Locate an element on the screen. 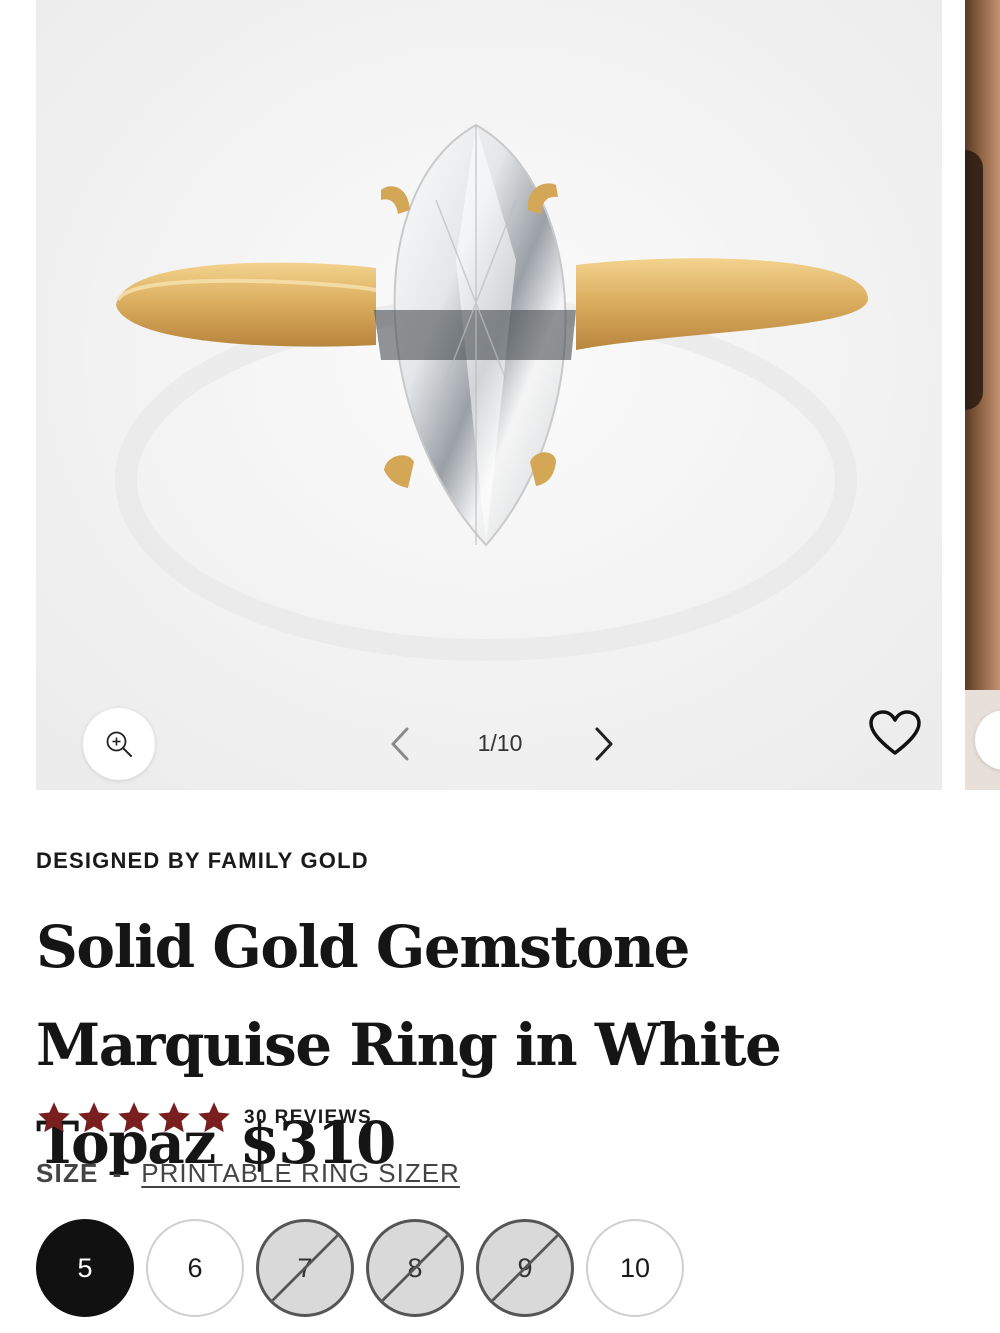 This screenshot has width=1000, height=1333. size-option-8: 8 is located at coordinates (415, 1268).